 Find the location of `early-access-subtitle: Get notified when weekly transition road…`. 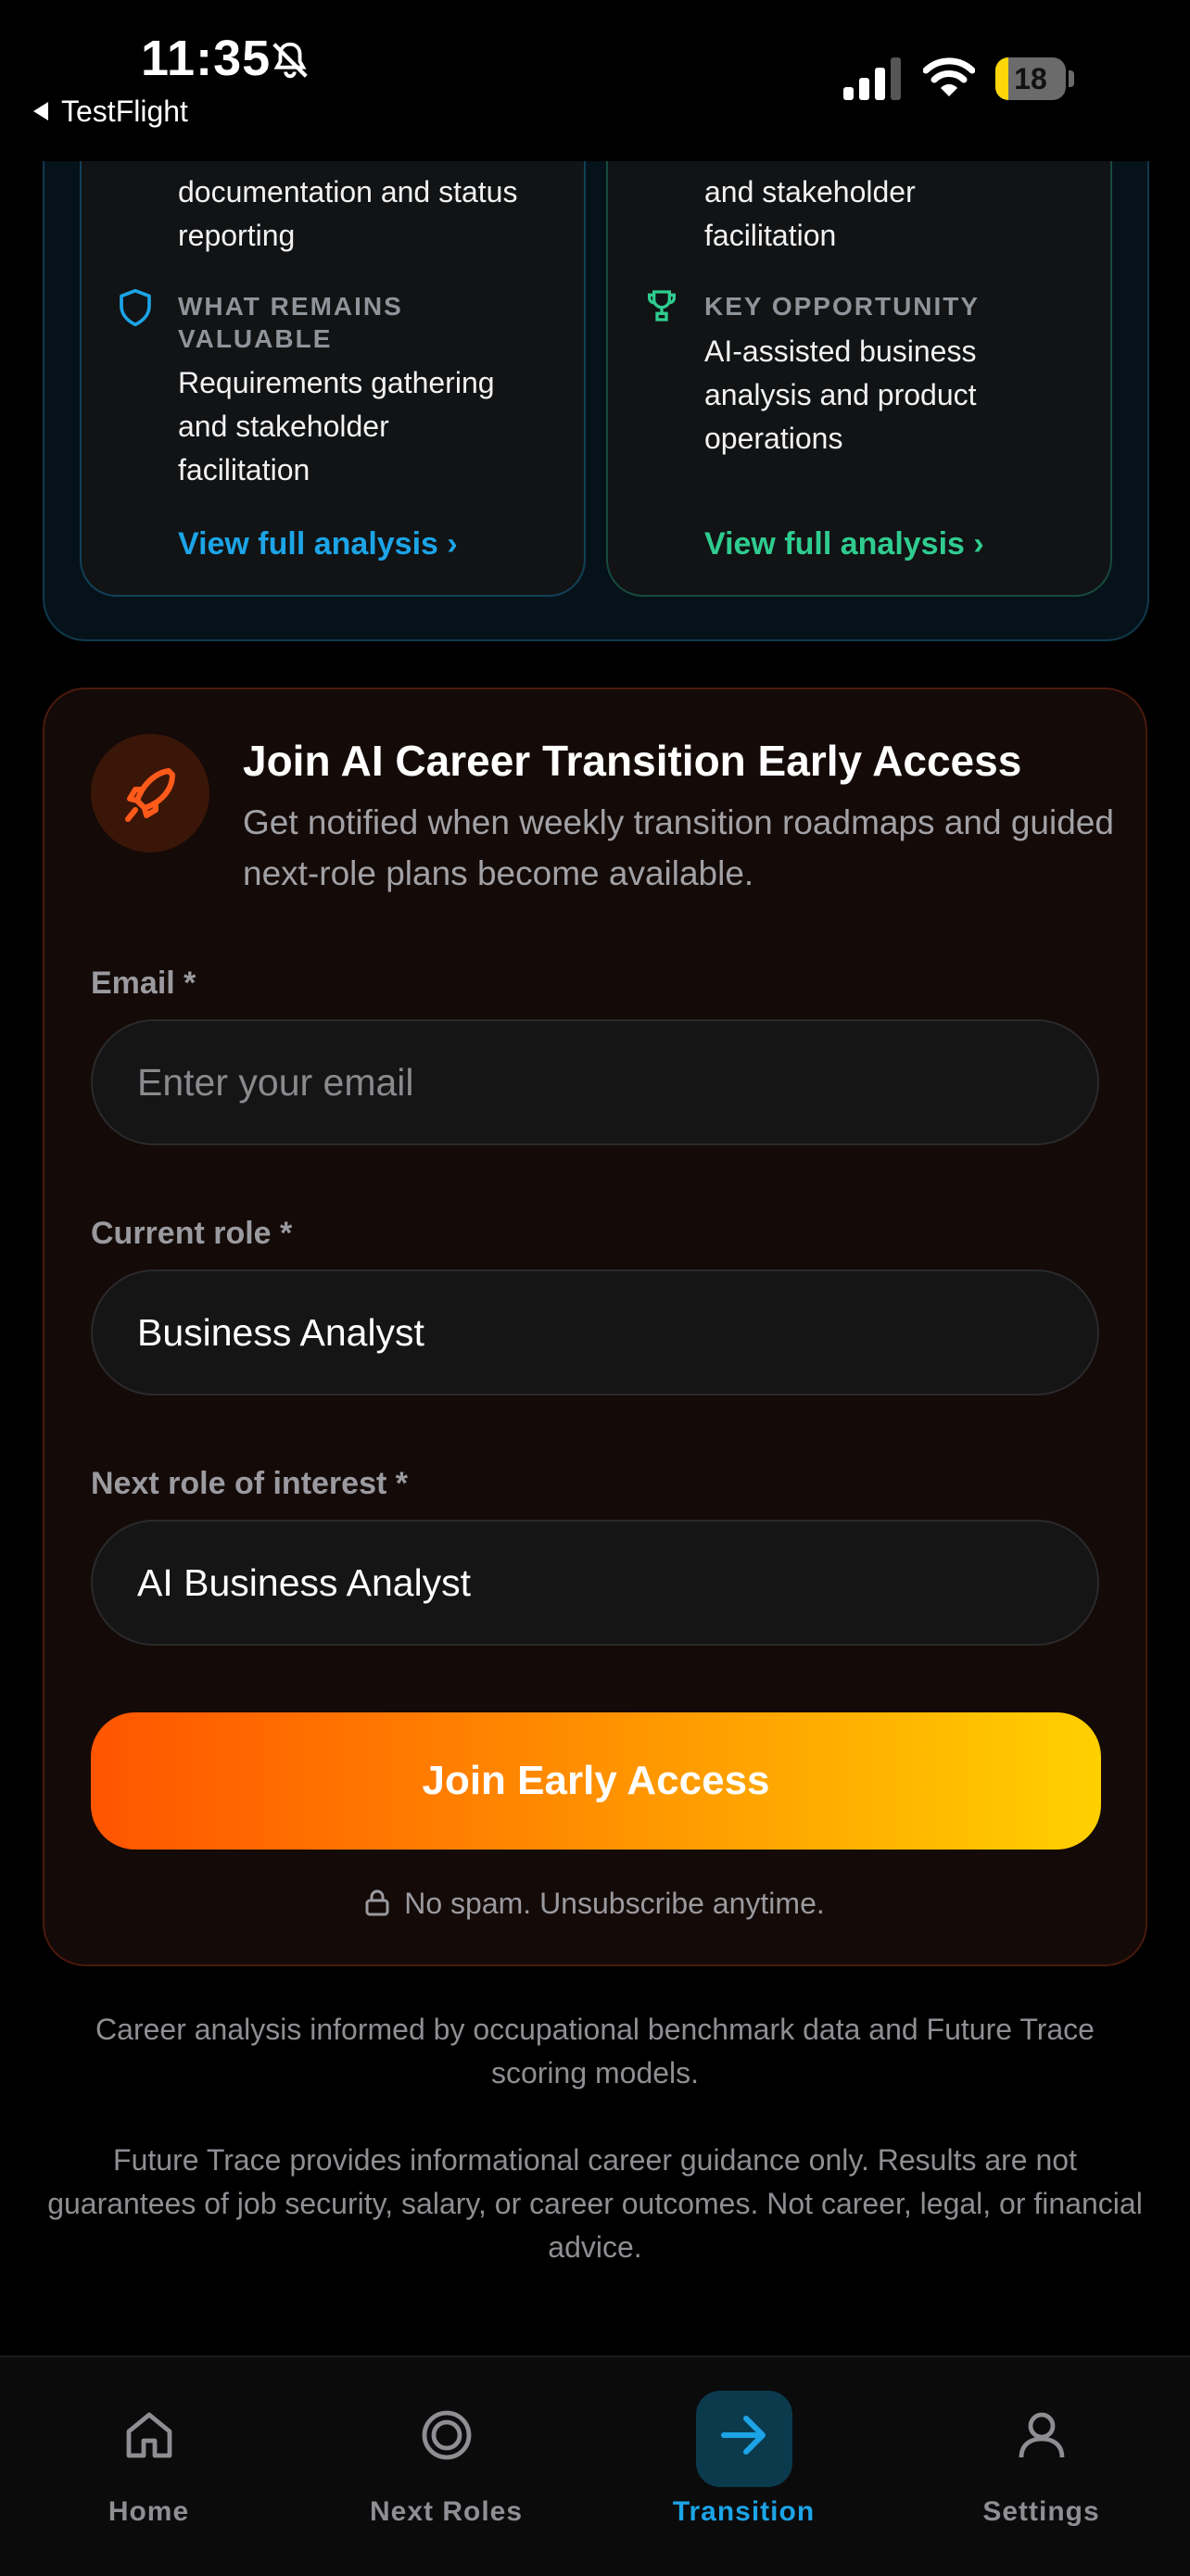

early-access-subtitle: Get notified when weekly transition road… is located at coordinates (678, 847).